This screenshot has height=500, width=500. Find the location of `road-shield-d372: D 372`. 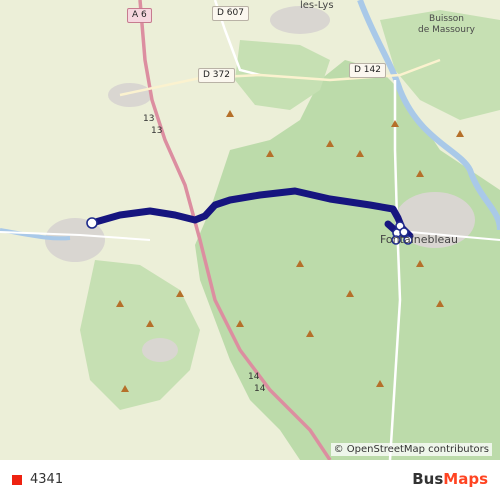

road-shield-d372: D 372 is located at coordinates (216, 75).